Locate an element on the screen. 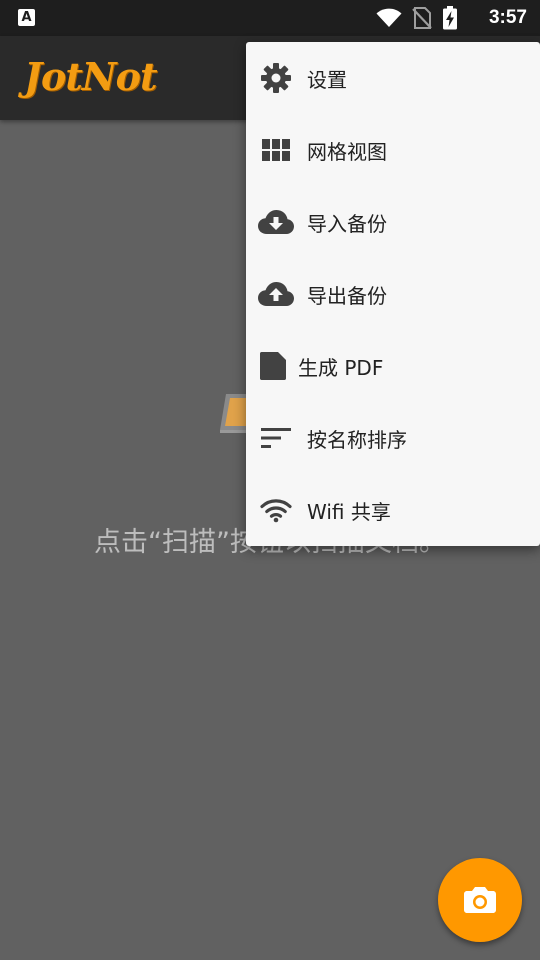 This screenshot has height=960, width=540. menu-item-sort-by-name: 按名称排序 is located at coordinates (393, 438).